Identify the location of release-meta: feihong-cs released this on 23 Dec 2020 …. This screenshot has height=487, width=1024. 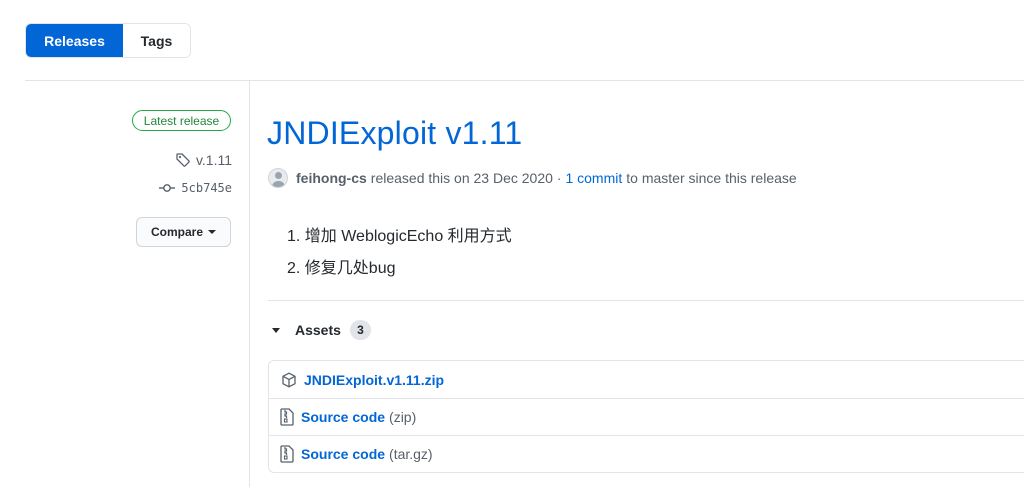
(532, 178).